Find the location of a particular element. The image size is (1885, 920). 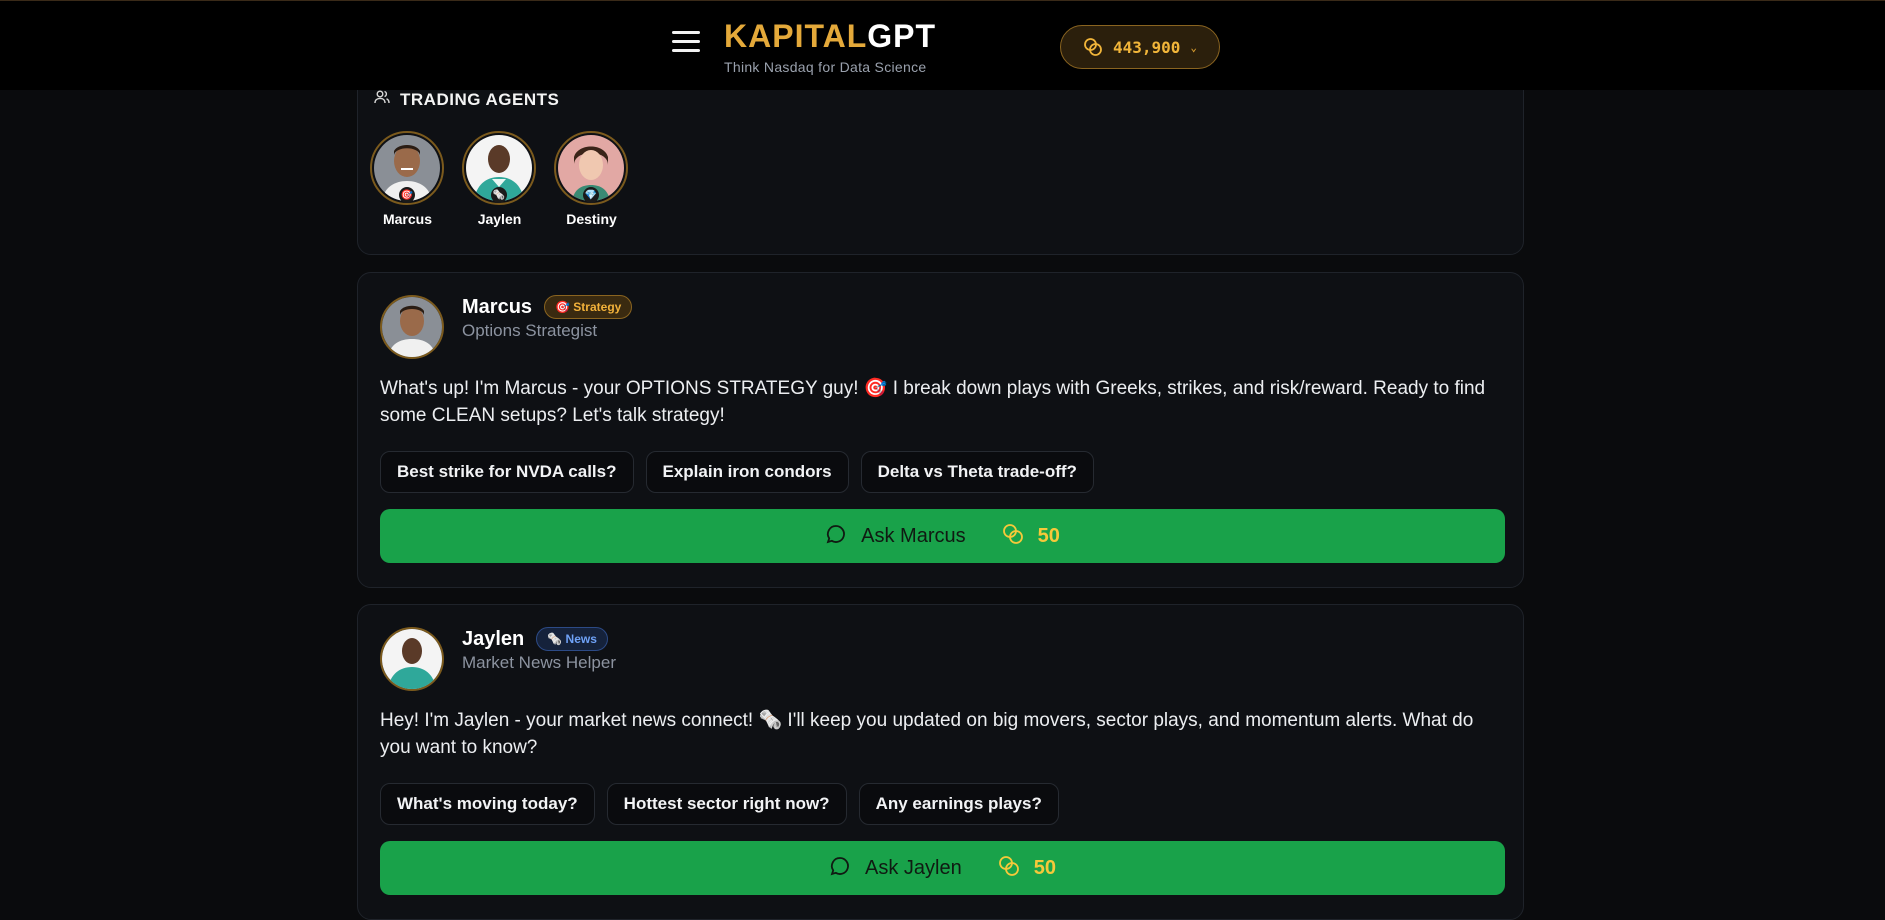

suggestion-chip: Hottest sector right now? is located at coordinates (726, 804).